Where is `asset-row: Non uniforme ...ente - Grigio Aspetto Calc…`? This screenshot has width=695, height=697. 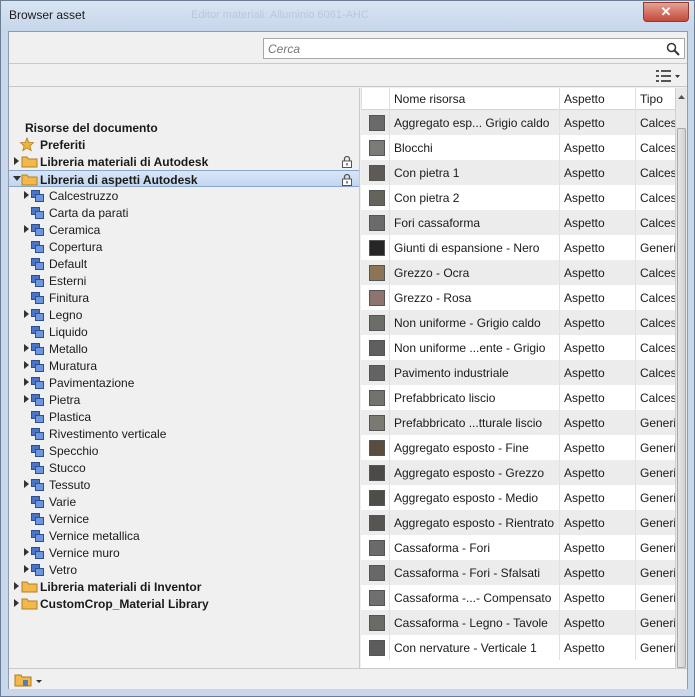 asset-row: Non uniforme ...ente - Grigio Aspetto Calc… is located at coordinates (518, 347).